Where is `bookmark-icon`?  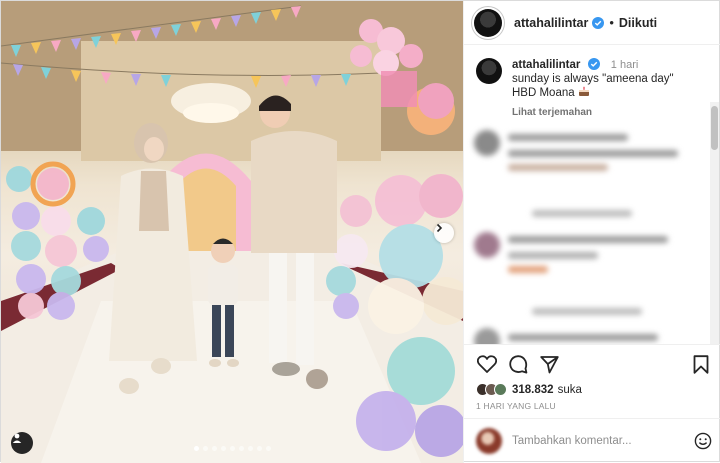
bookmark-icon is located at coordinates (701, 364).